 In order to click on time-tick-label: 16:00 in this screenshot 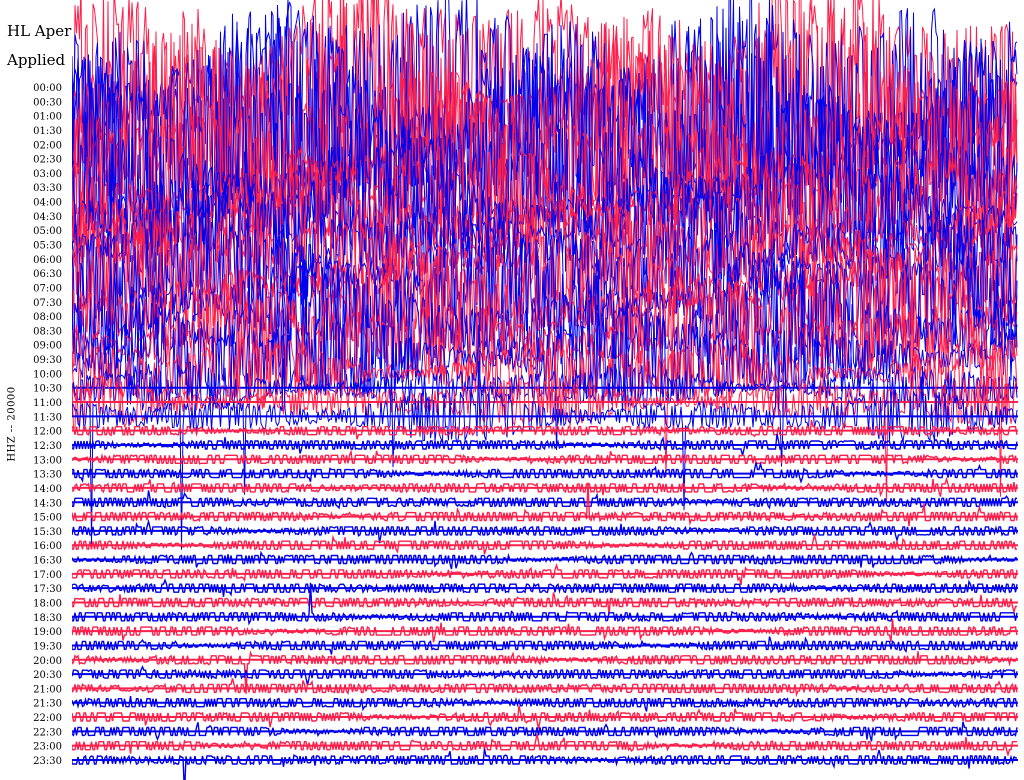, I will do `click(47, 546)`.